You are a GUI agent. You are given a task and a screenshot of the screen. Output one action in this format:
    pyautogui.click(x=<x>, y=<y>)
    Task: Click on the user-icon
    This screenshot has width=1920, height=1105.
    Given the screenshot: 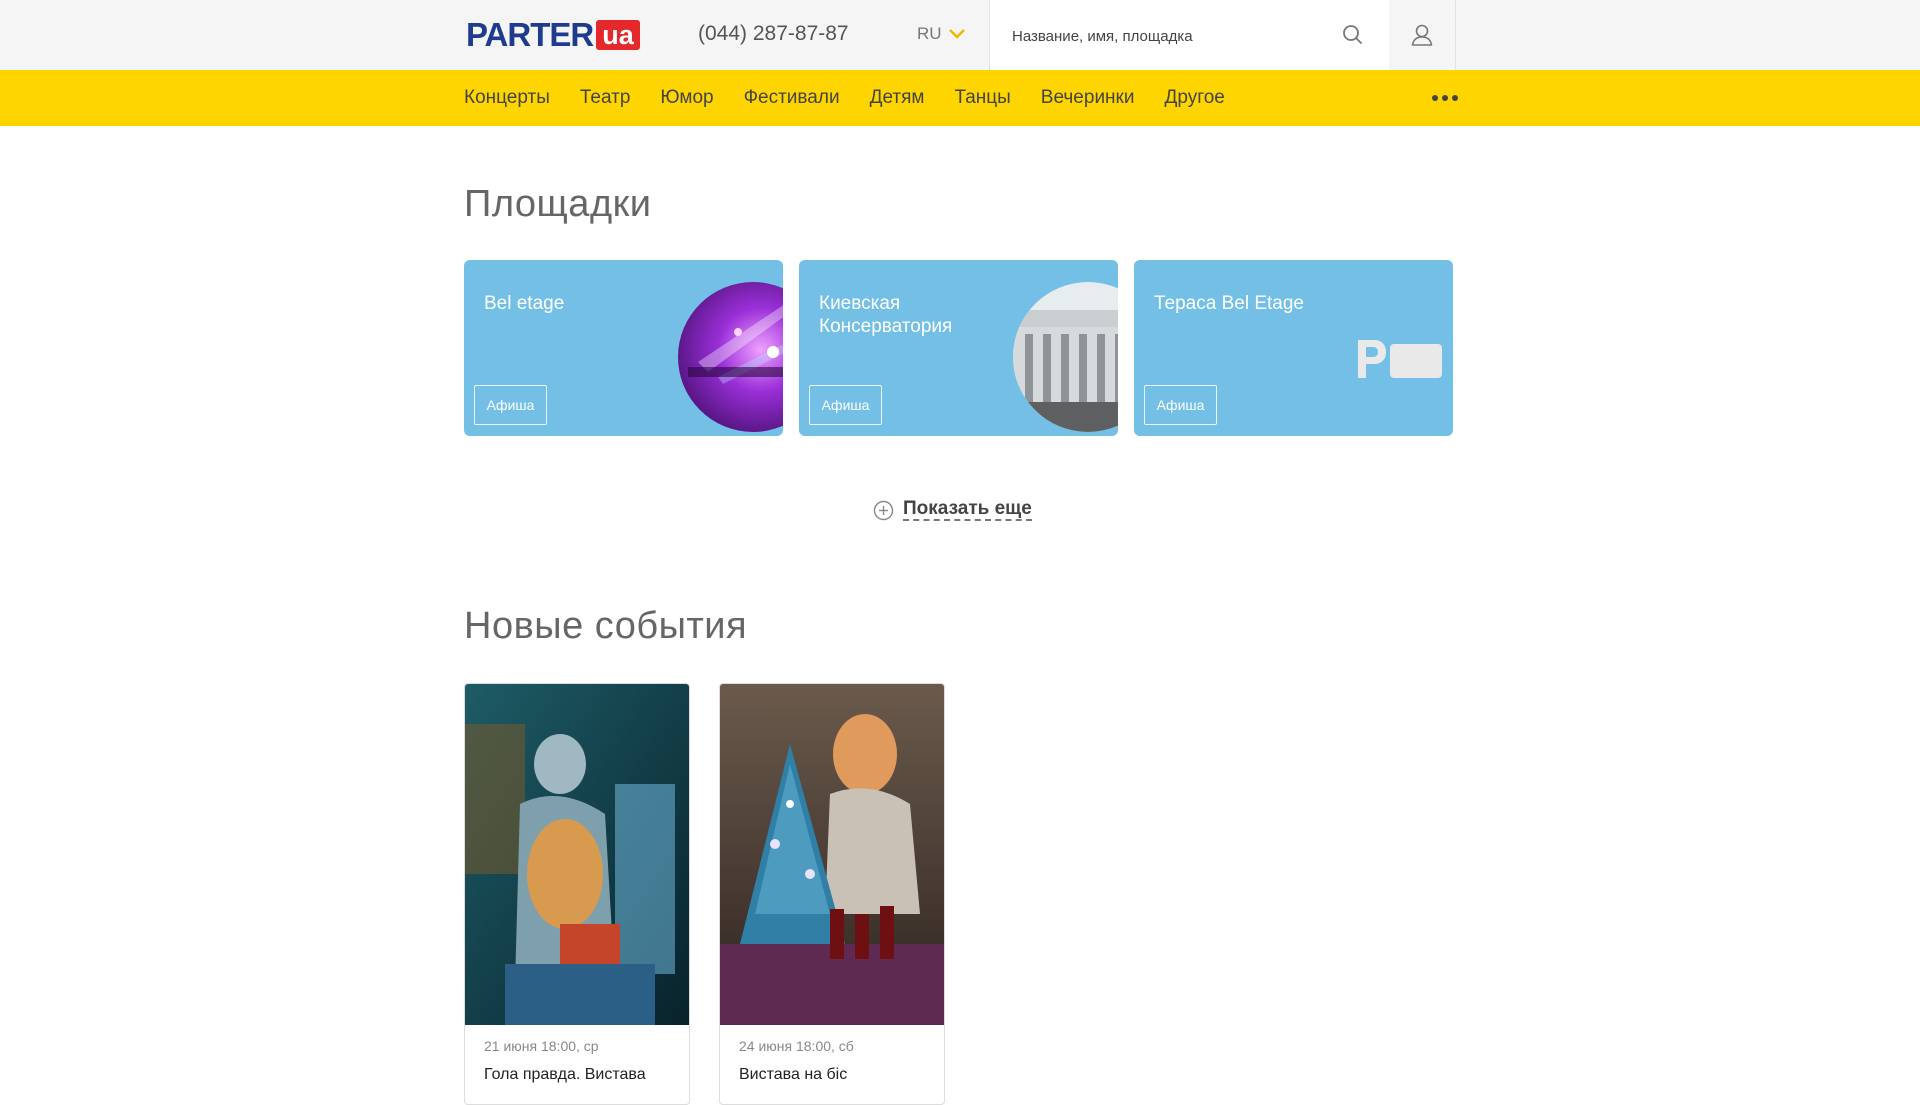 What is the action you would take?
    pyautogui.click(x=1422, y=35)
    